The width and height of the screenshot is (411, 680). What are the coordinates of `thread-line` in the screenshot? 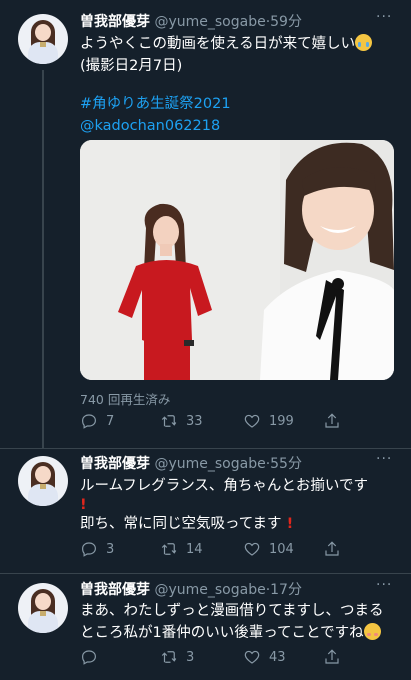 It's located at (43, 259).